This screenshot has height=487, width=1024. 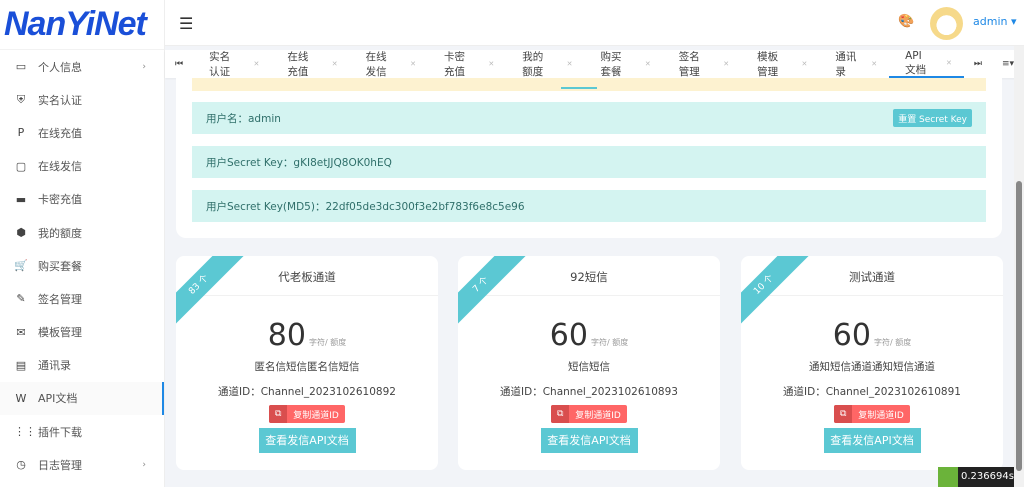 What do you see at coordinates (307, 392) in the screenshot?
I see `channel-id: 通道ID：Channel_2023102610892` at bounding box center [307, 392].